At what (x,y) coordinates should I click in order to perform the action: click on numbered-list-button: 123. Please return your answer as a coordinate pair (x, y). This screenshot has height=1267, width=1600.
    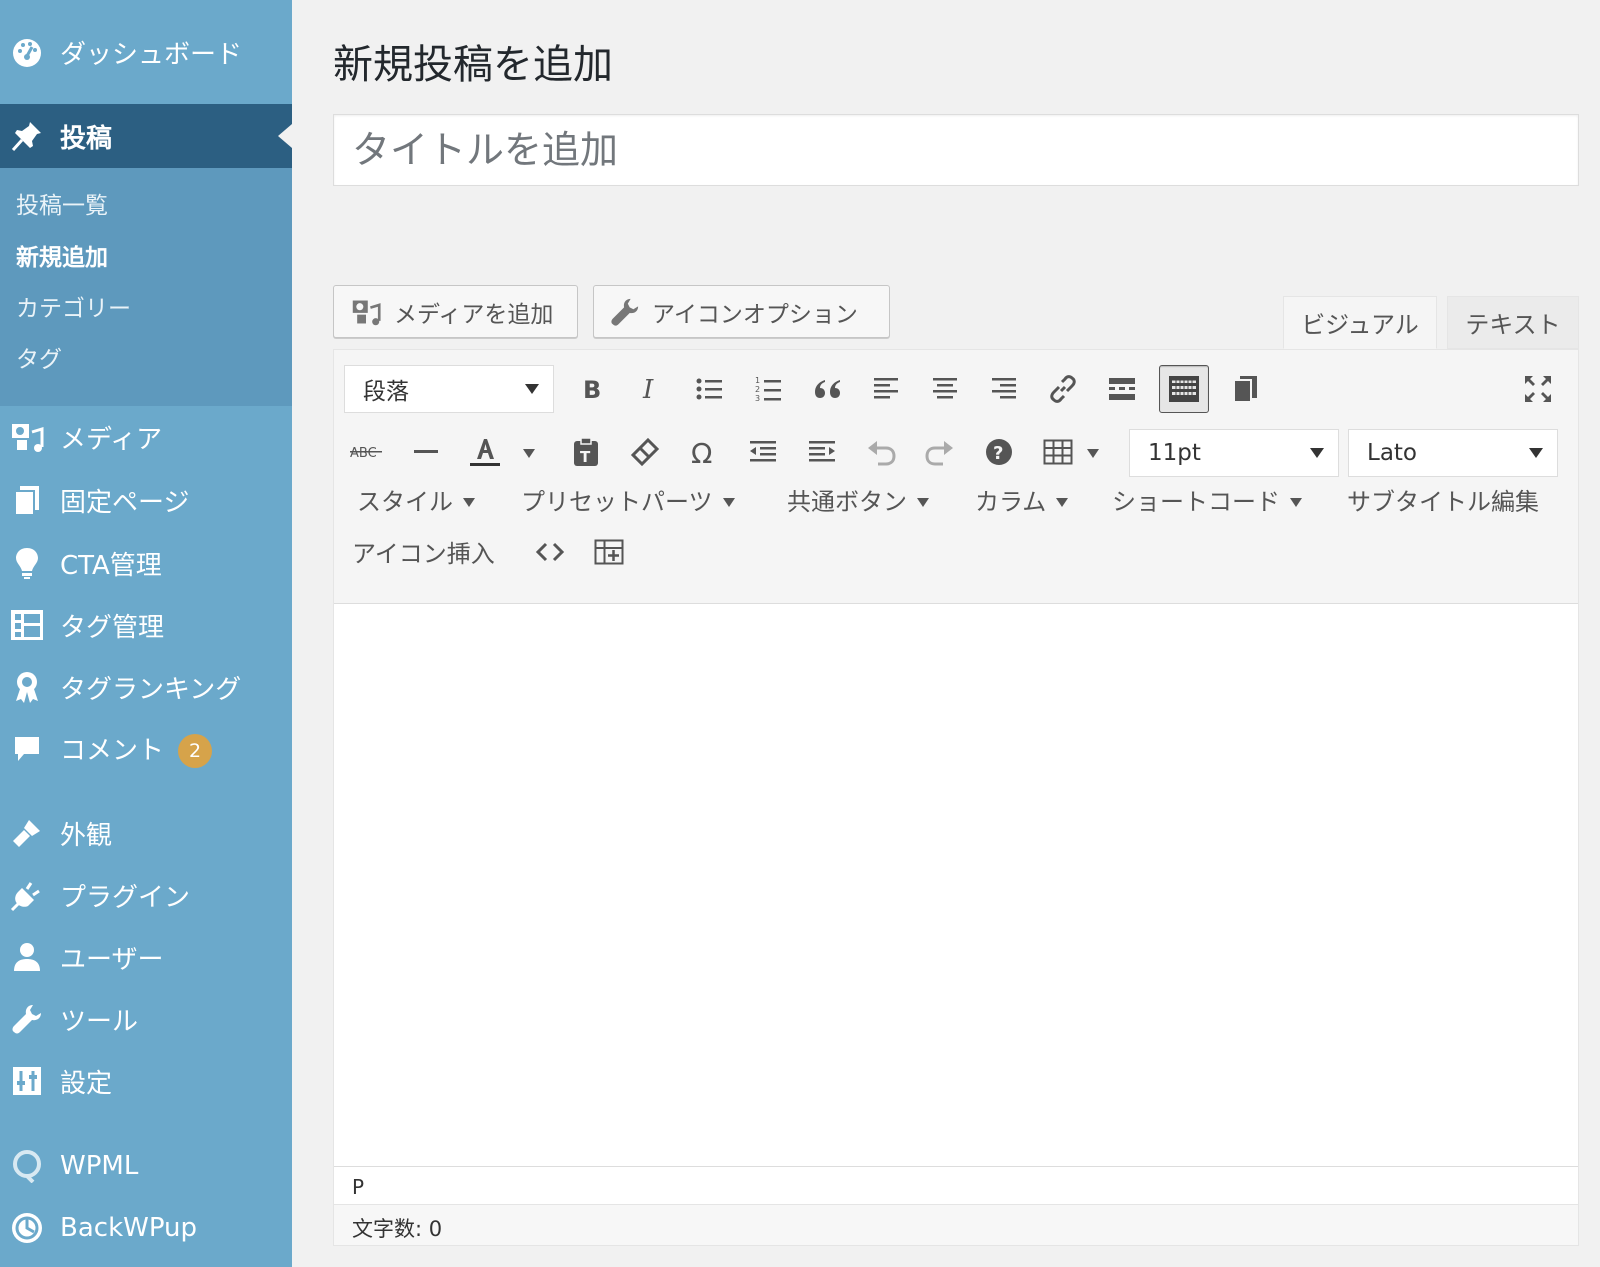
    Looking at the image, I should click on (768, 389).